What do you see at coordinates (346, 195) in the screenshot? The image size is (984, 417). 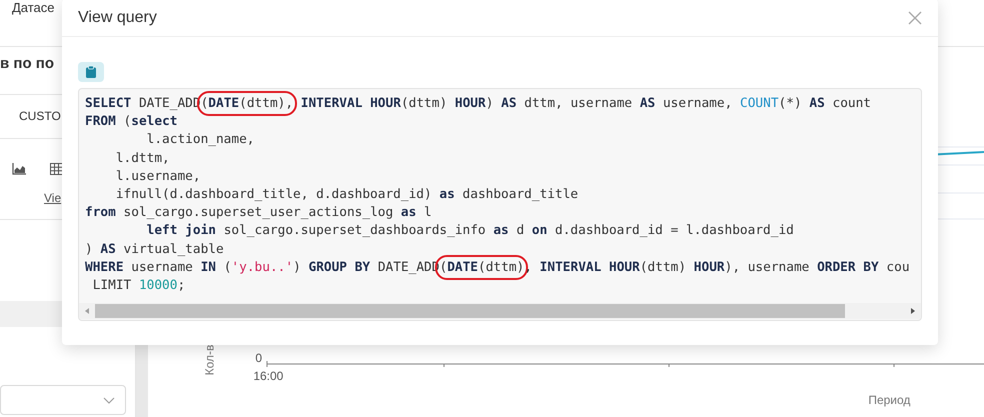 I see `code-line: ifnull(d.dashboard_title, d.dashboard_id) as dashboard_title` at bounding box center [346, 195].